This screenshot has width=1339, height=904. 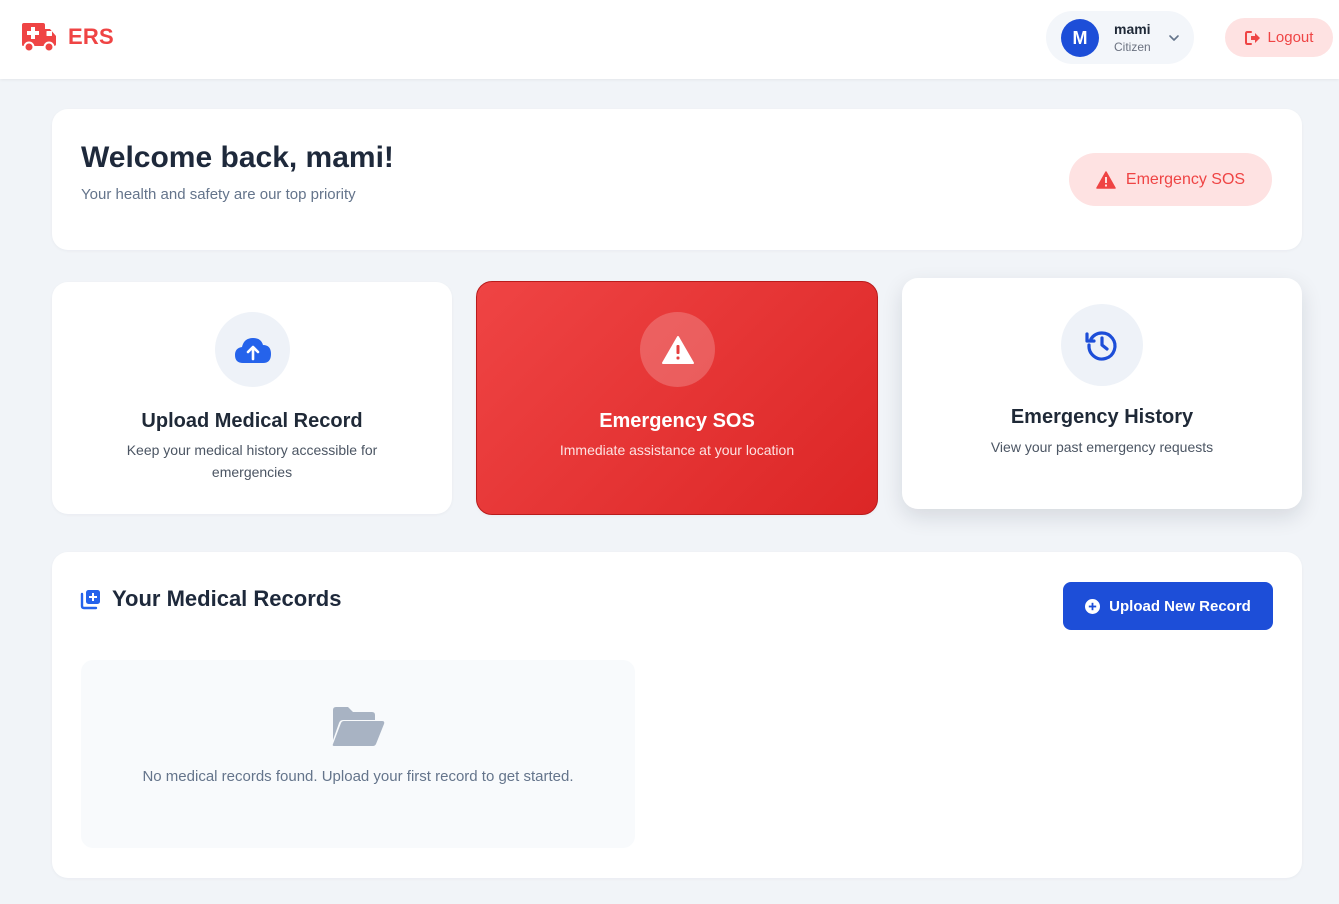 What do you see at coordinates (1102, 417) in the screenshot?
I see `feature-title: Emergency History` at bounding box center [1102, 417].